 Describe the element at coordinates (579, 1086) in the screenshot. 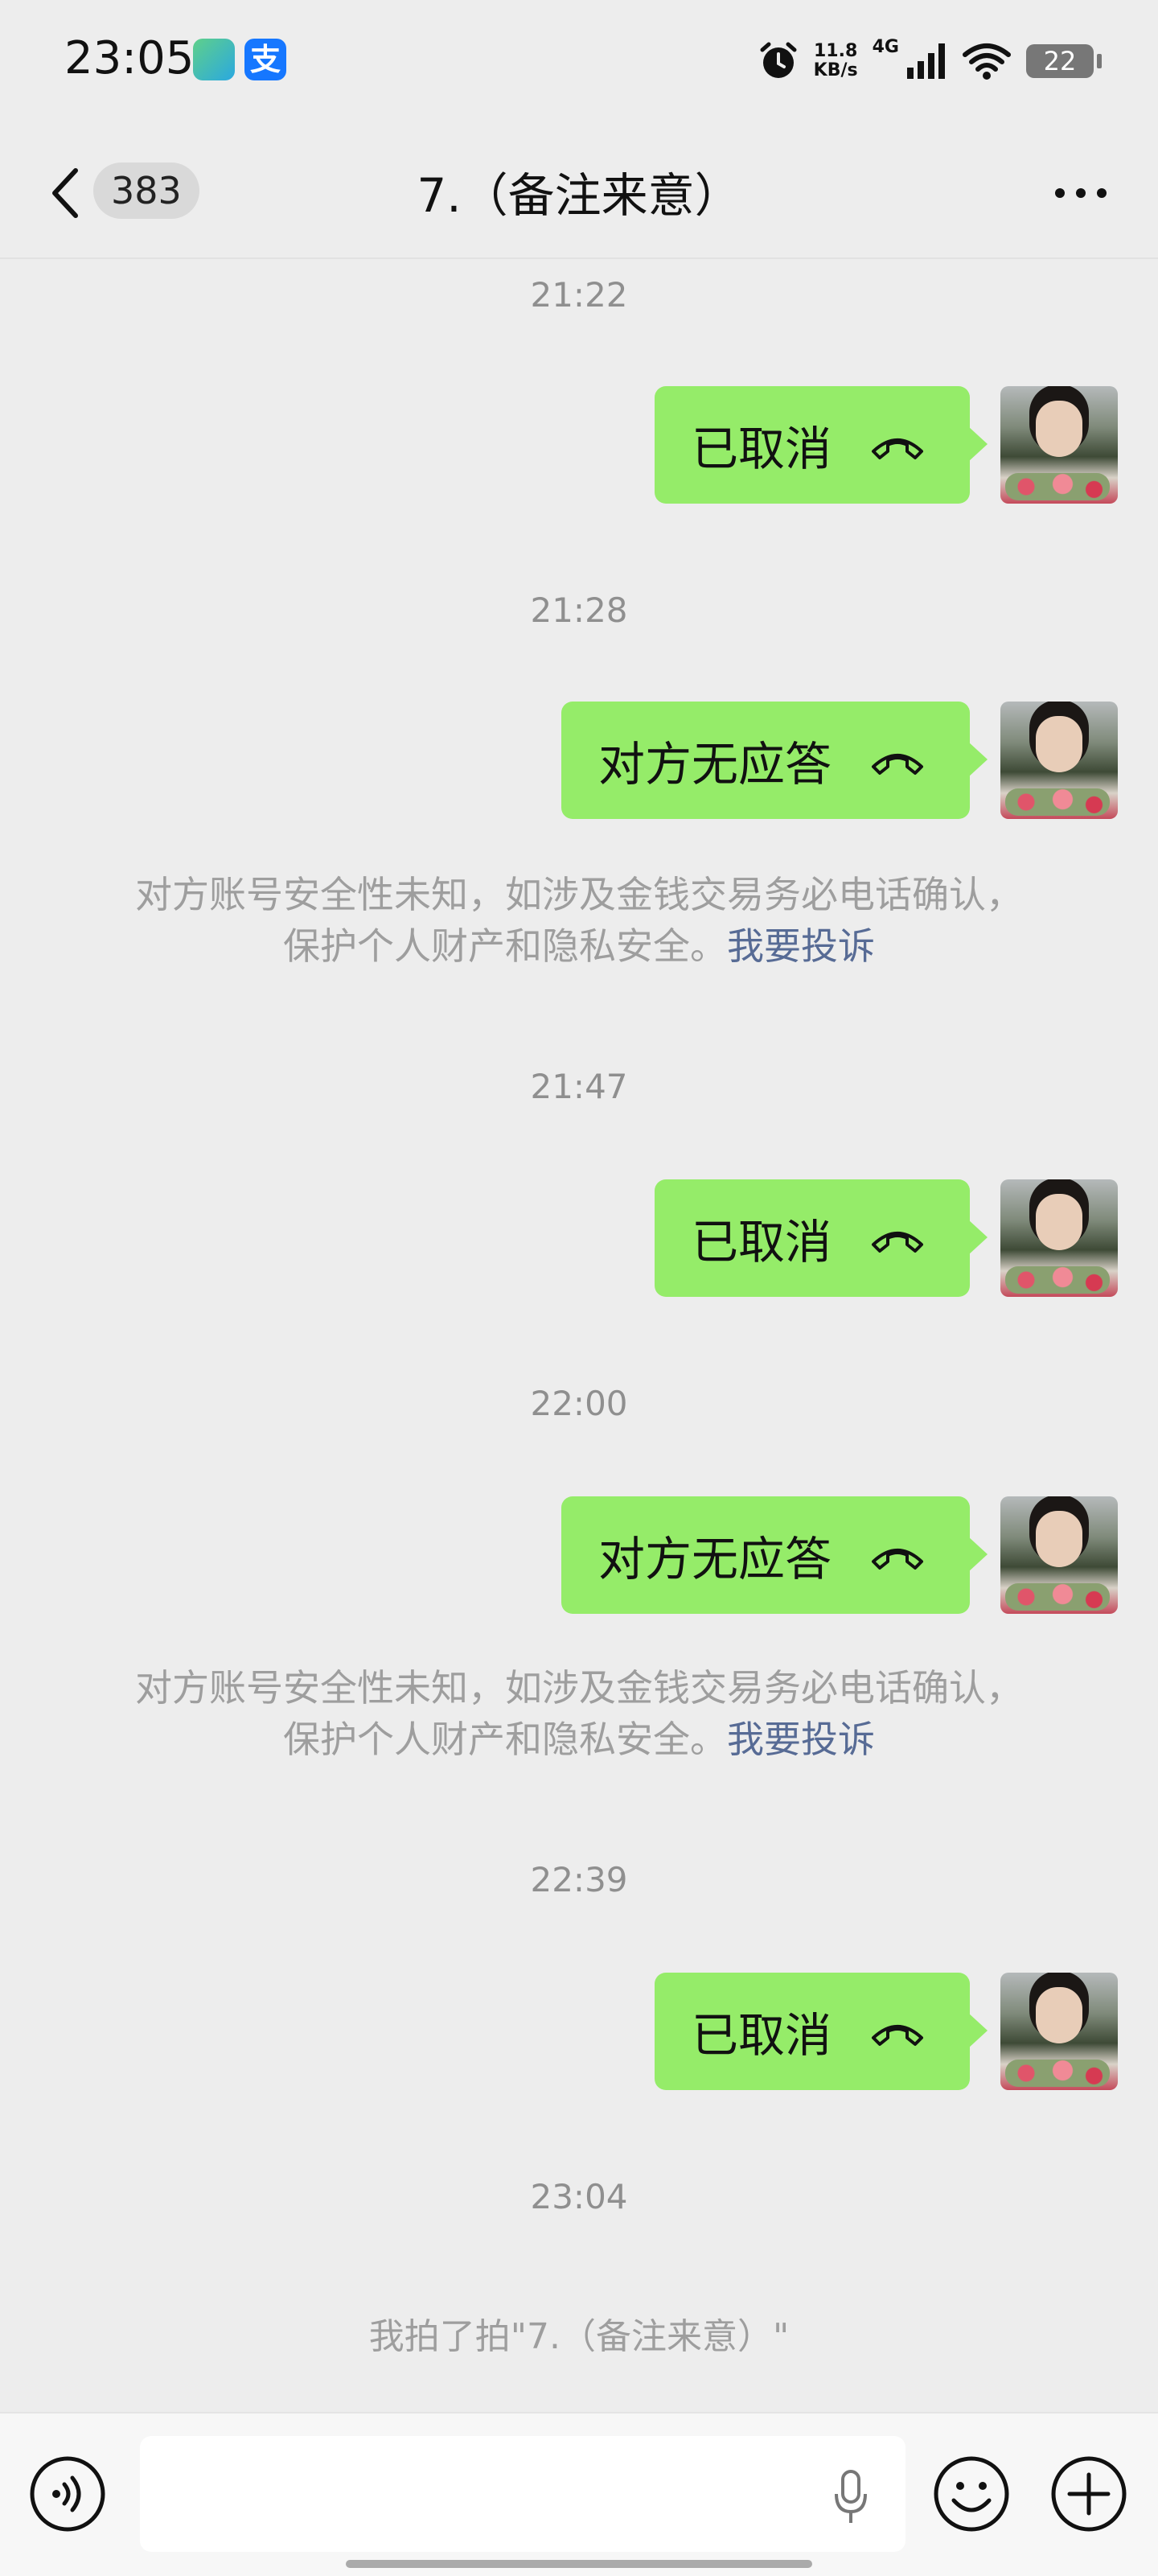

I see `timestamp: 21:47` at that location.